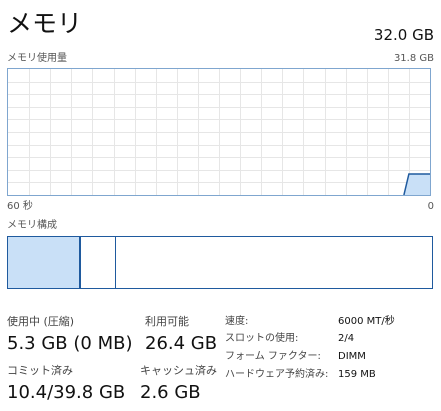 Image resolution: width=441 pixels, height=411 pixels. Describe the element at coordinates (357, 374) in the screenshot. I see `hardware-reserved-value: 159 MB` at that location.